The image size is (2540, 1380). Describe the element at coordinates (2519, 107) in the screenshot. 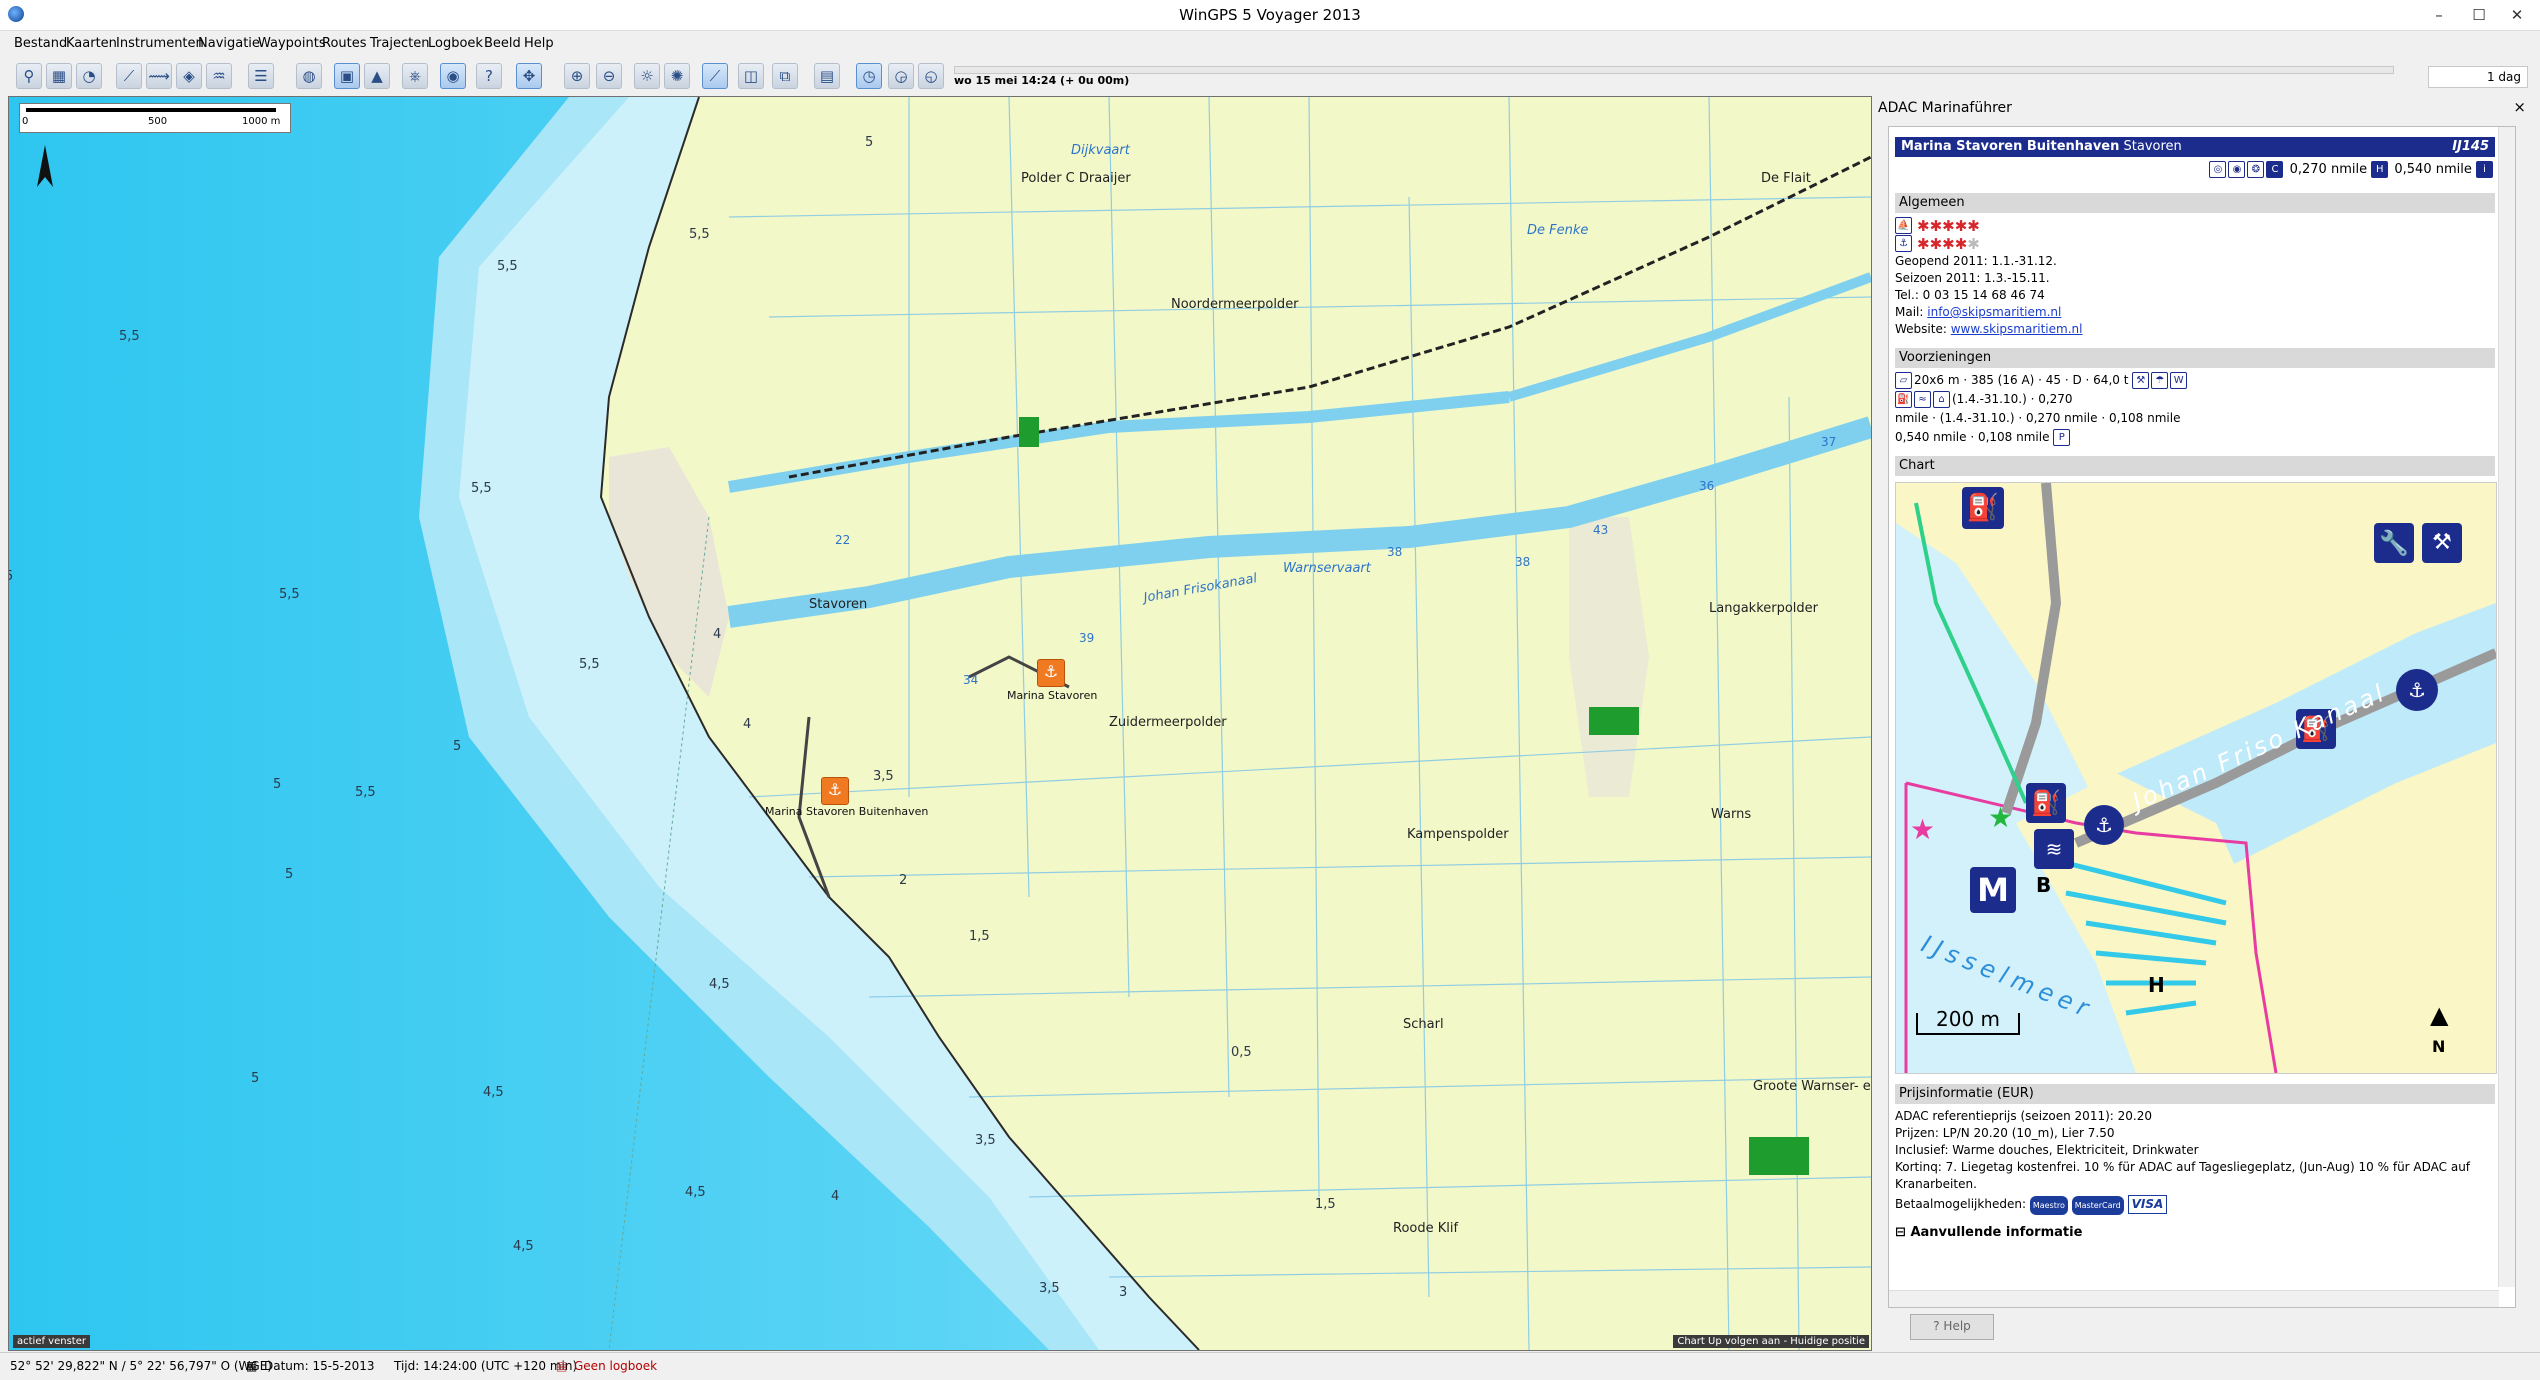

I see `panel-close-button: ×` at that location.